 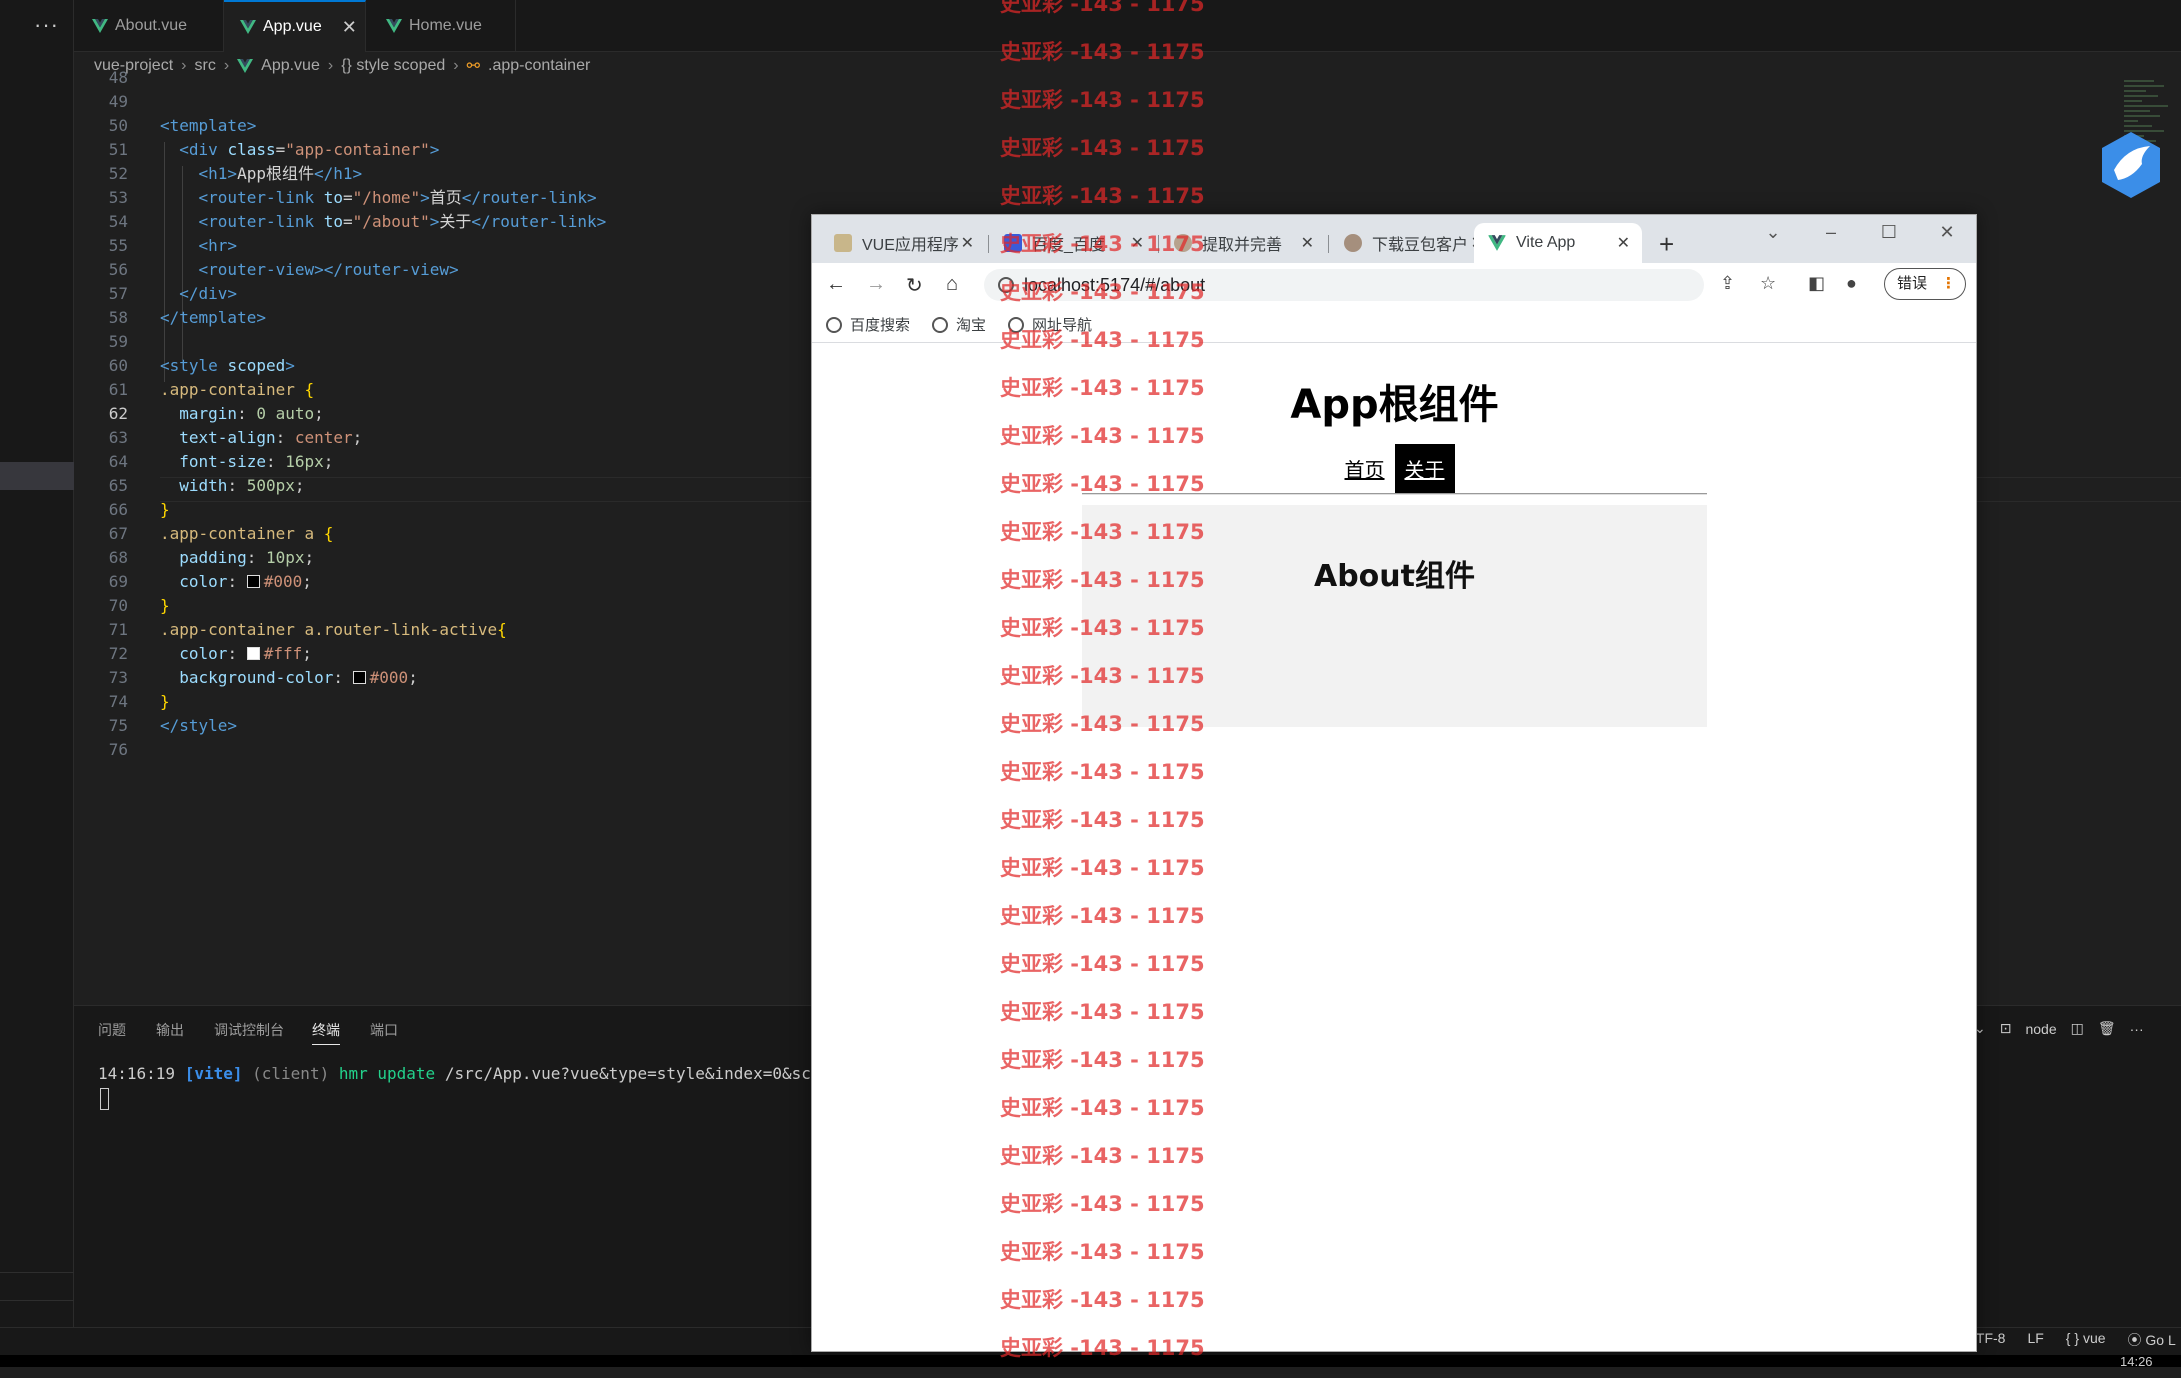 What do you see at coordinates (539, 66) in the screenshot?
I see `breadcrumb-item: .app-container` at bounding box center [539, 66].